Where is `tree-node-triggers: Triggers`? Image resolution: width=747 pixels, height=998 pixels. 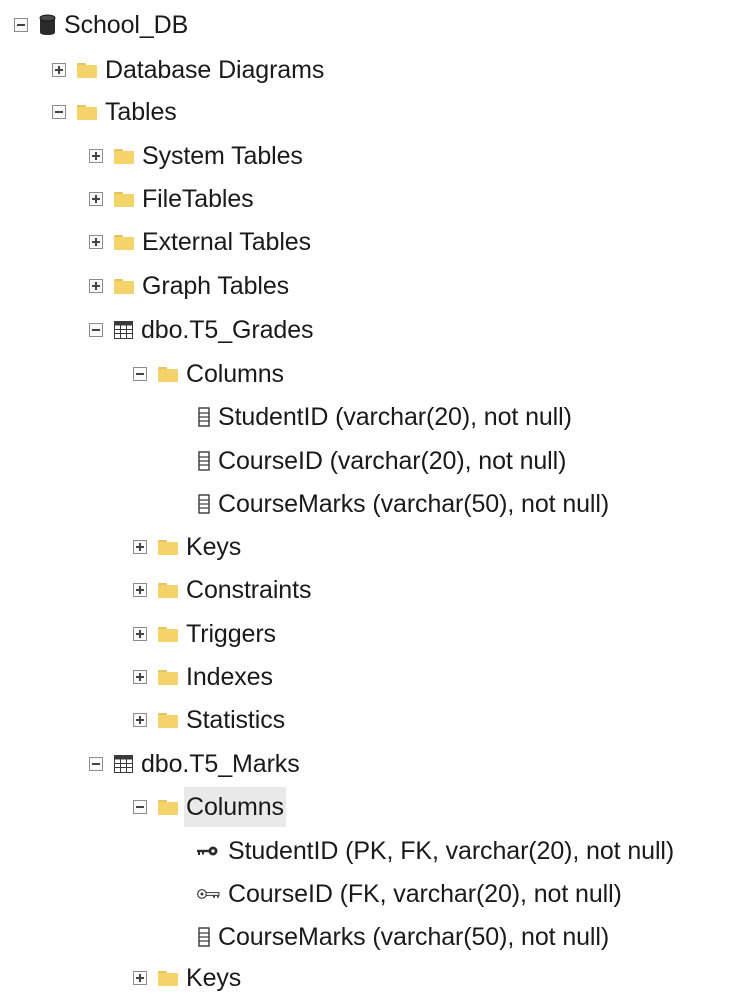
tree-node-triggers: Triggers is located at coordinates (204, 634).